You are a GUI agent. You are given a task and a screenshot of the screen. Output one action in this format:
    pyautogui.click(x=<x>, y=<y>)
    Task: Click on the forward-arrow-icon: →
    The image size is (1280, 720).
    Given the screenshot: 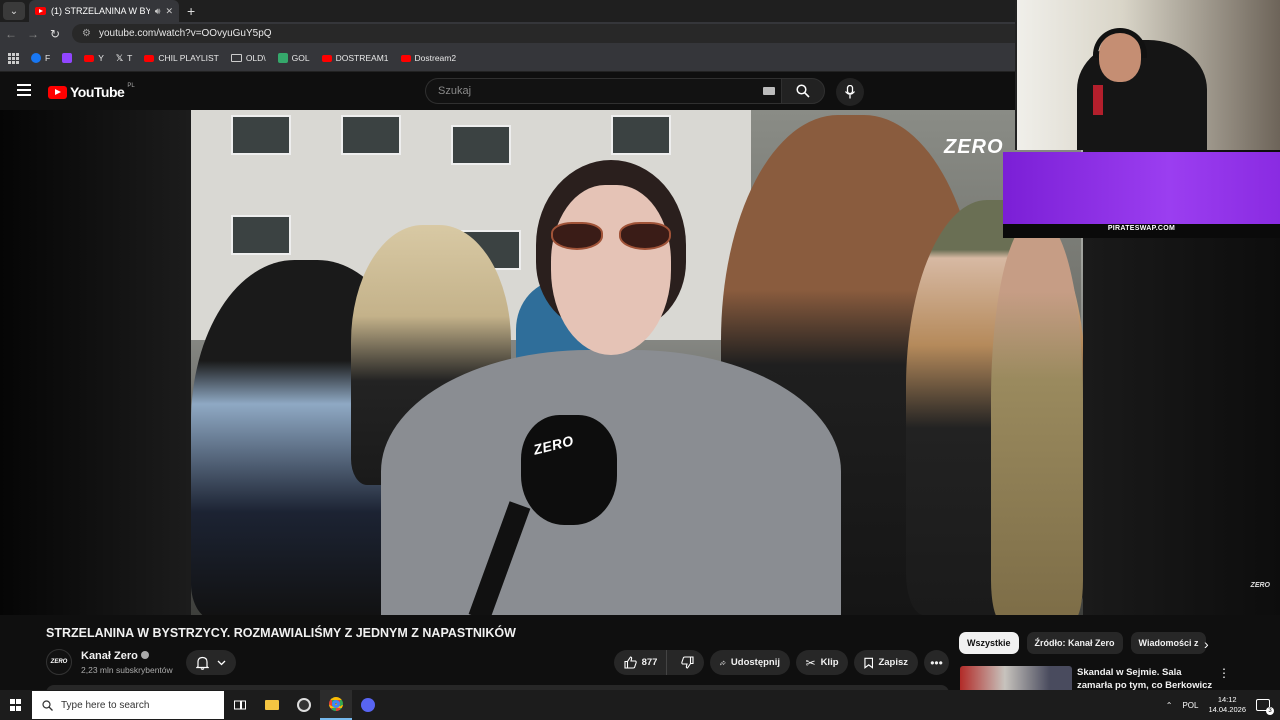 What is the action you would take?
    pyautogui.click(x=33, y=34)
    